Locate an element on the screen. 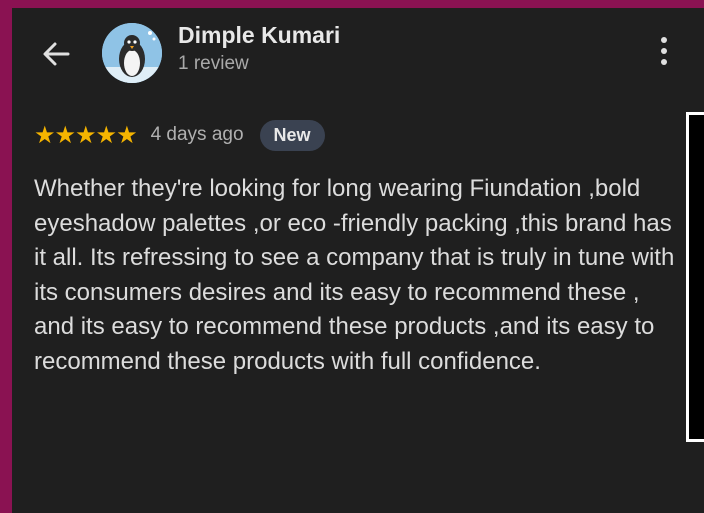  reviewer-name: Dimple Kumari is located at coordinates (259, 35).